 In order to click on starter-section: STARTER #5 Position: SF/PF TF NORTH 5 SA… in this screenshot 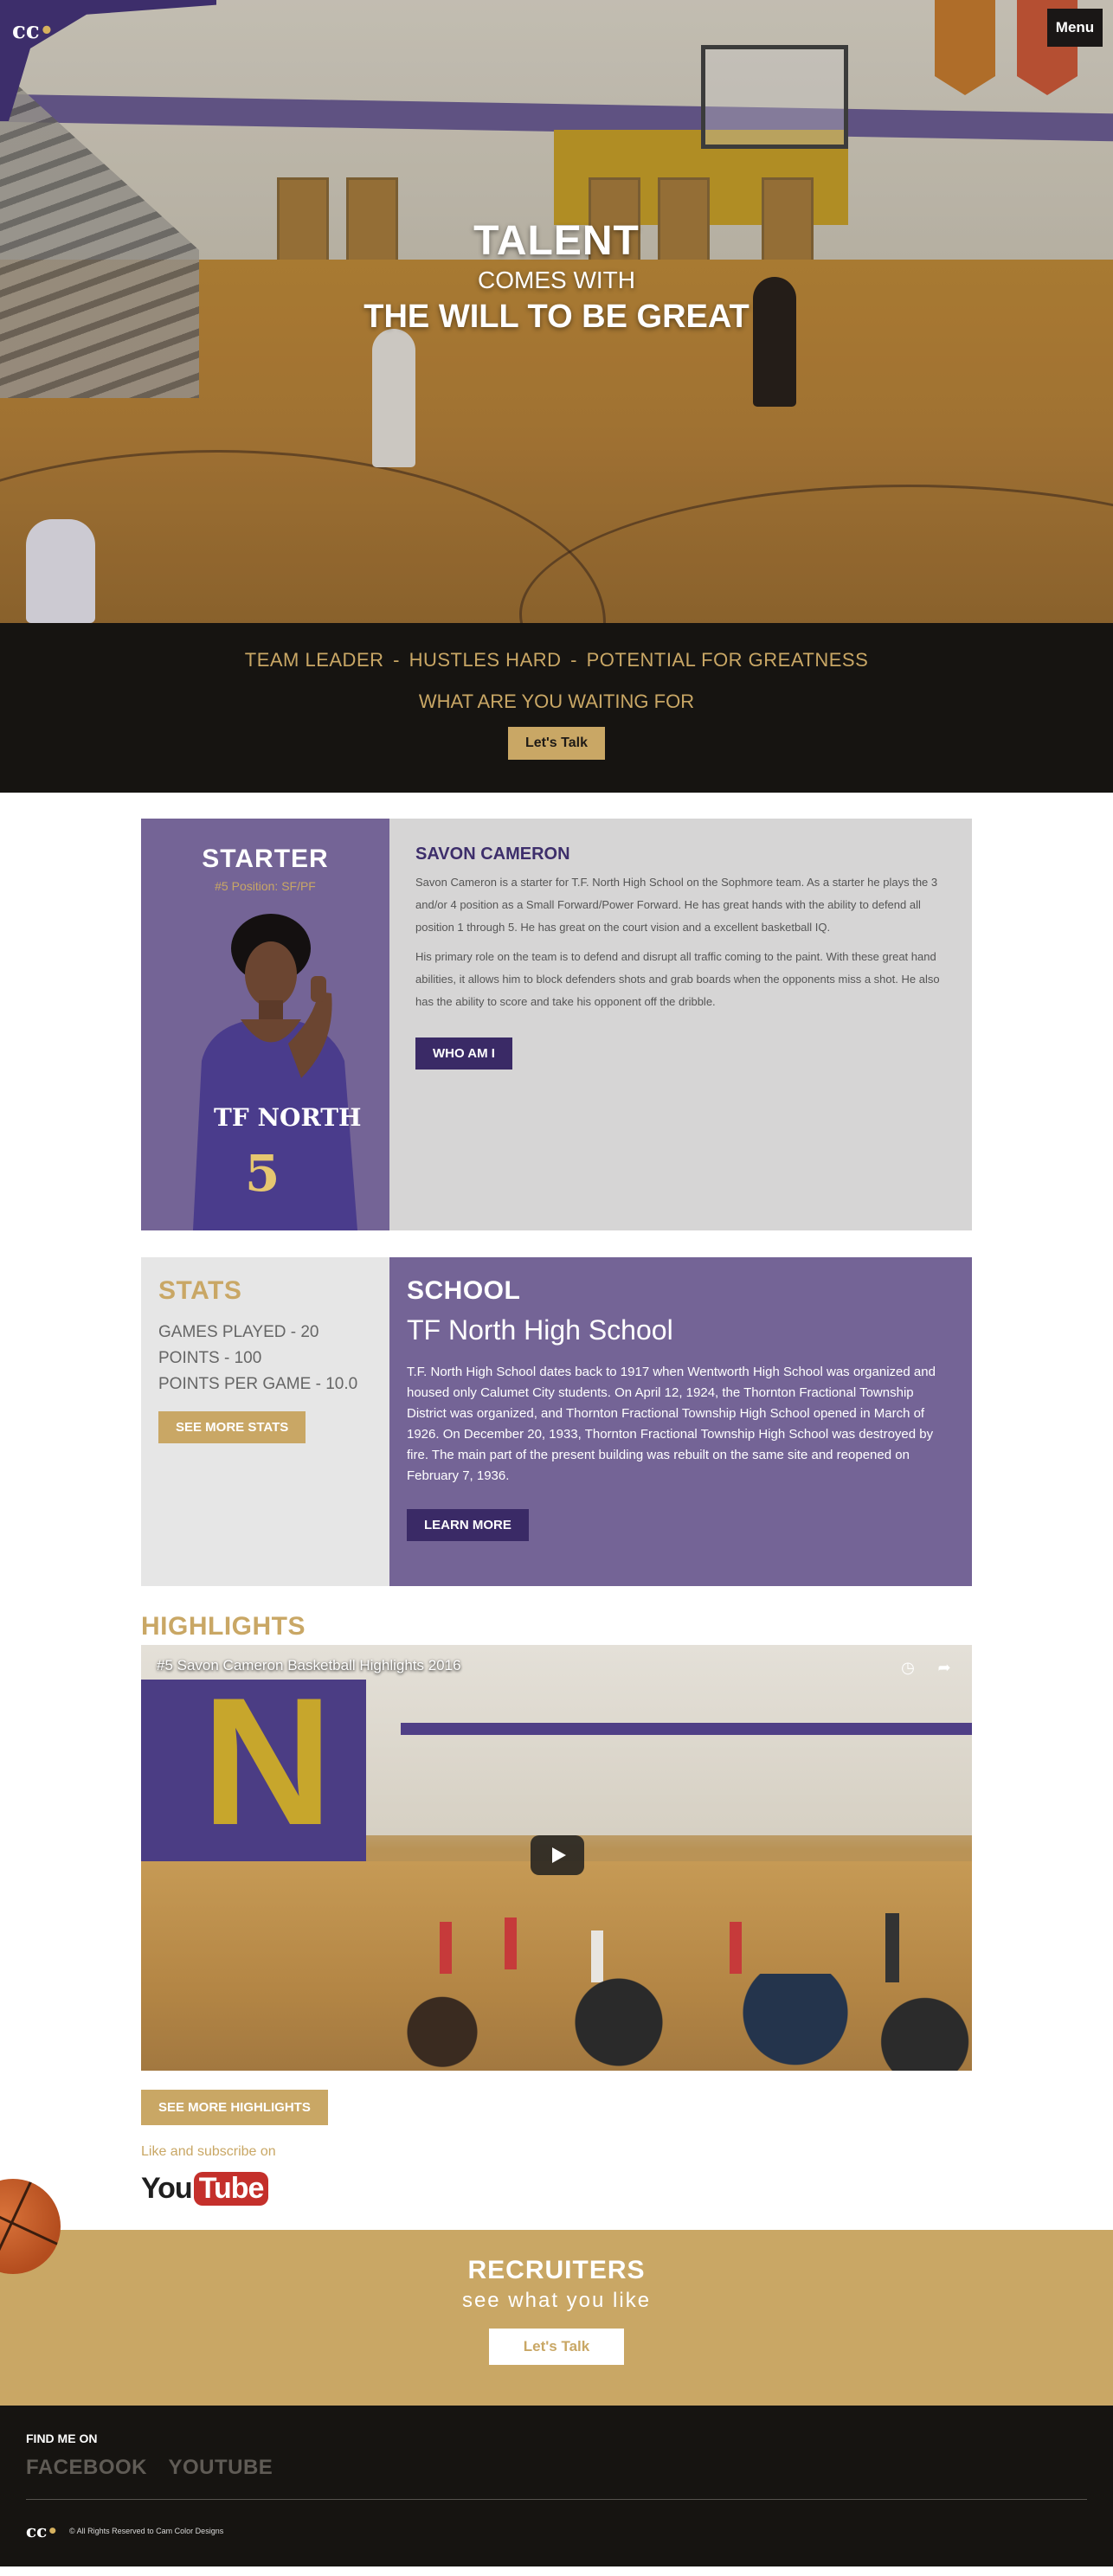, I will do `click(556, 1025)`.